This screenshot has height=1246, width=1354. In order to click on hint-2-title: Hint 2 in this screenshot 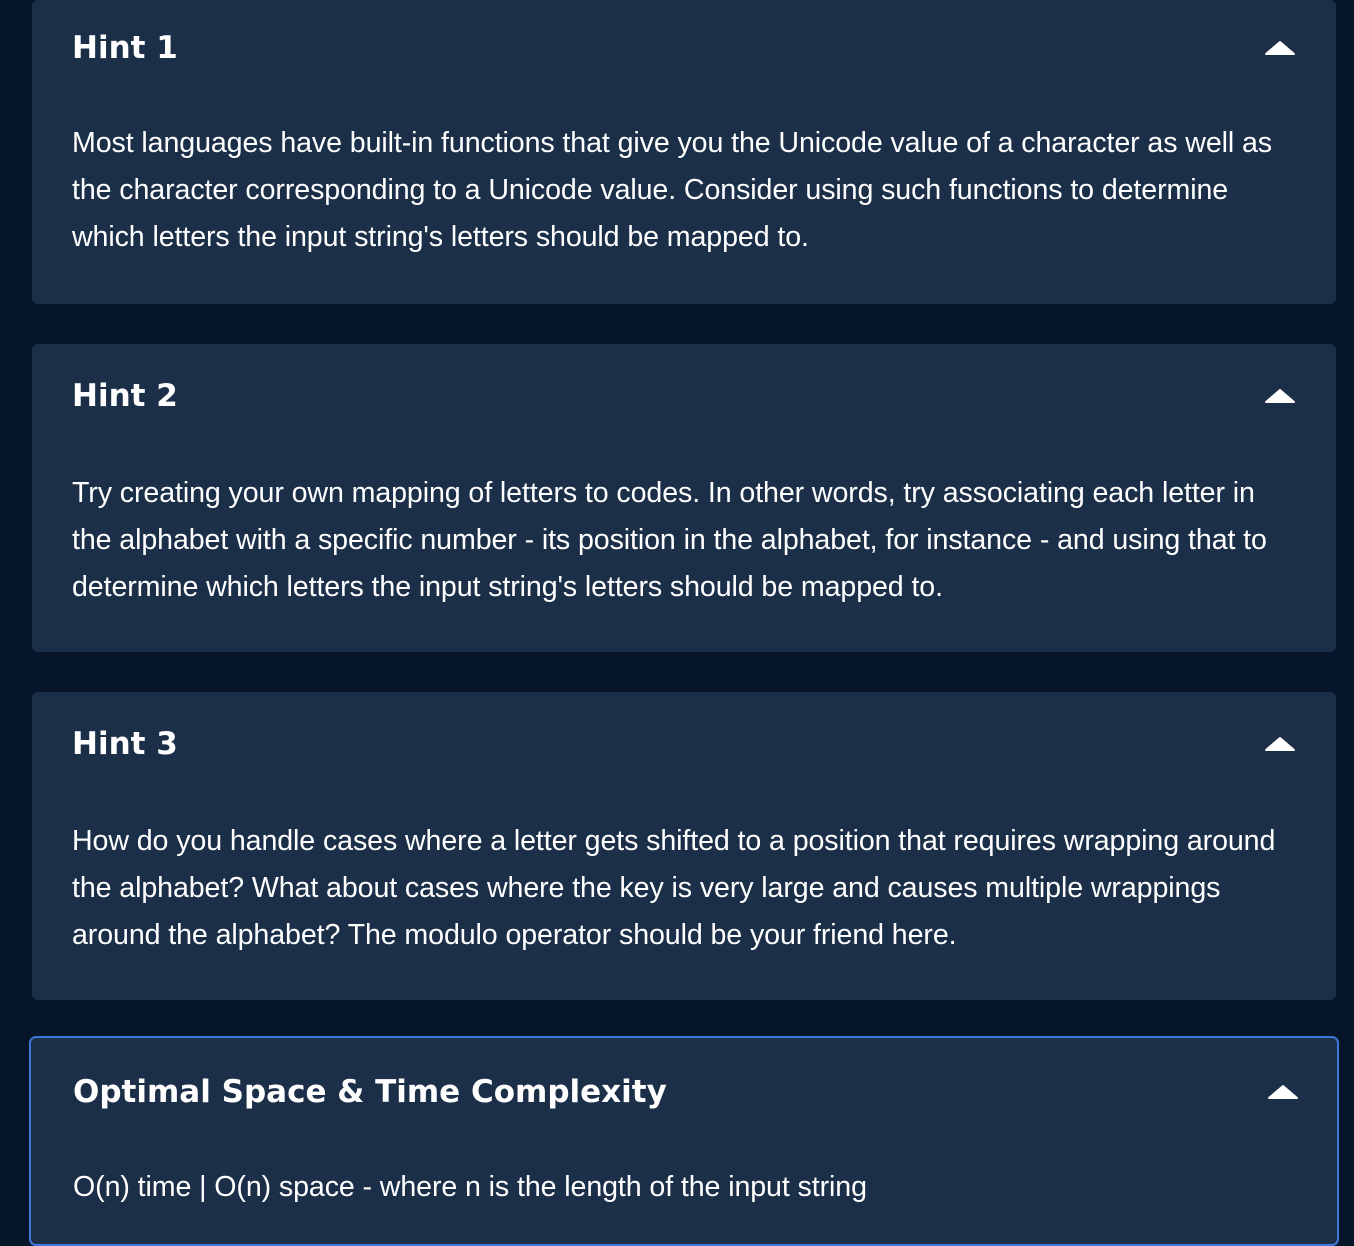, I will do `click(125, 396)`.